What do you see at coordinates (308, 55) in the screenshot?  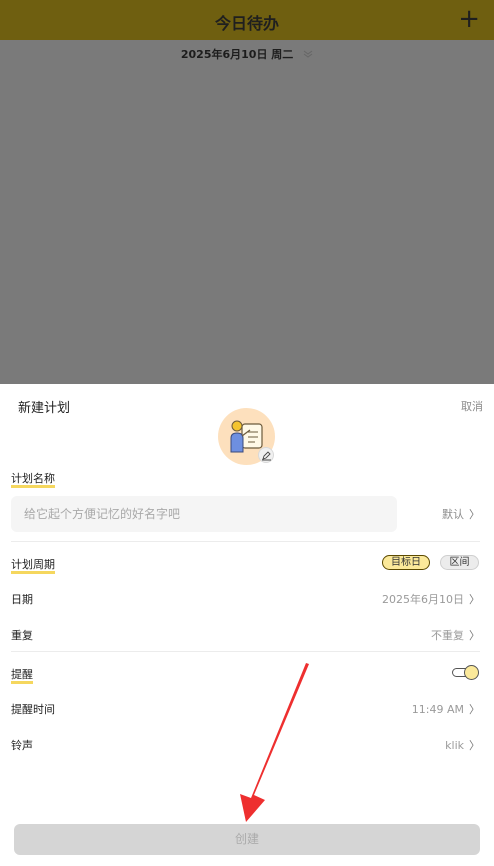 I see `chevron-double-down-icon` at bounding box center [308, 55].